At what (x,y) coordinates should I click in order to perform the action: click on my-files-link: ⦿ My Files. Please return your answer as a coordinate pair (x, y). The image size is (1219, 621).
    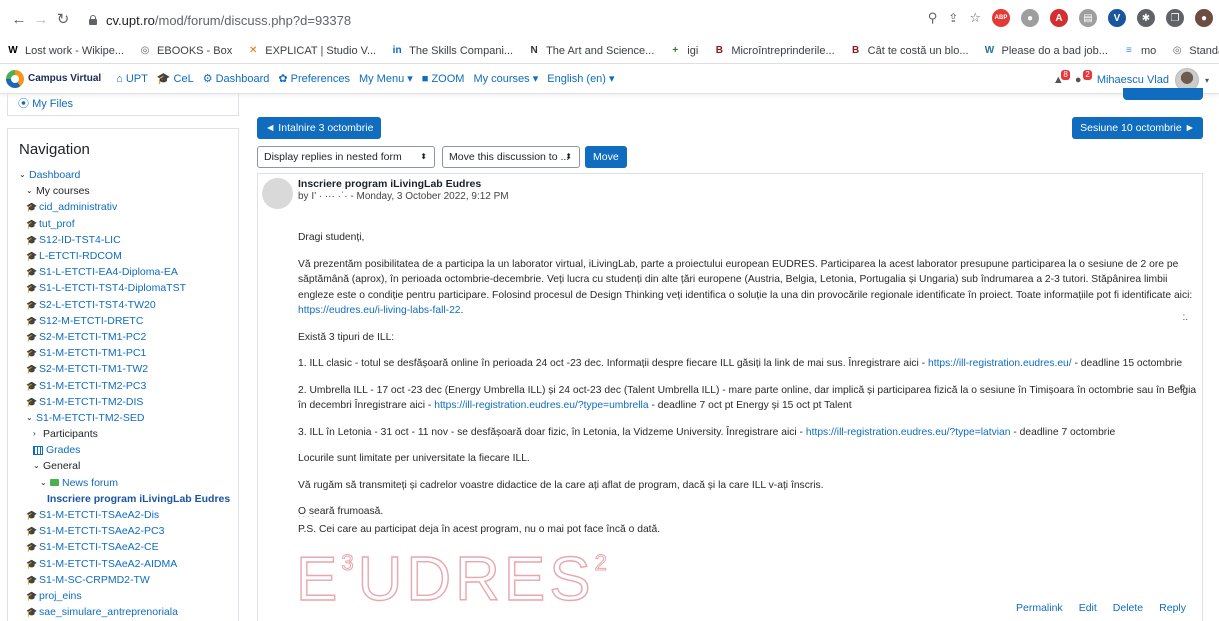
    Looking at the image, I should click on (123, 105).